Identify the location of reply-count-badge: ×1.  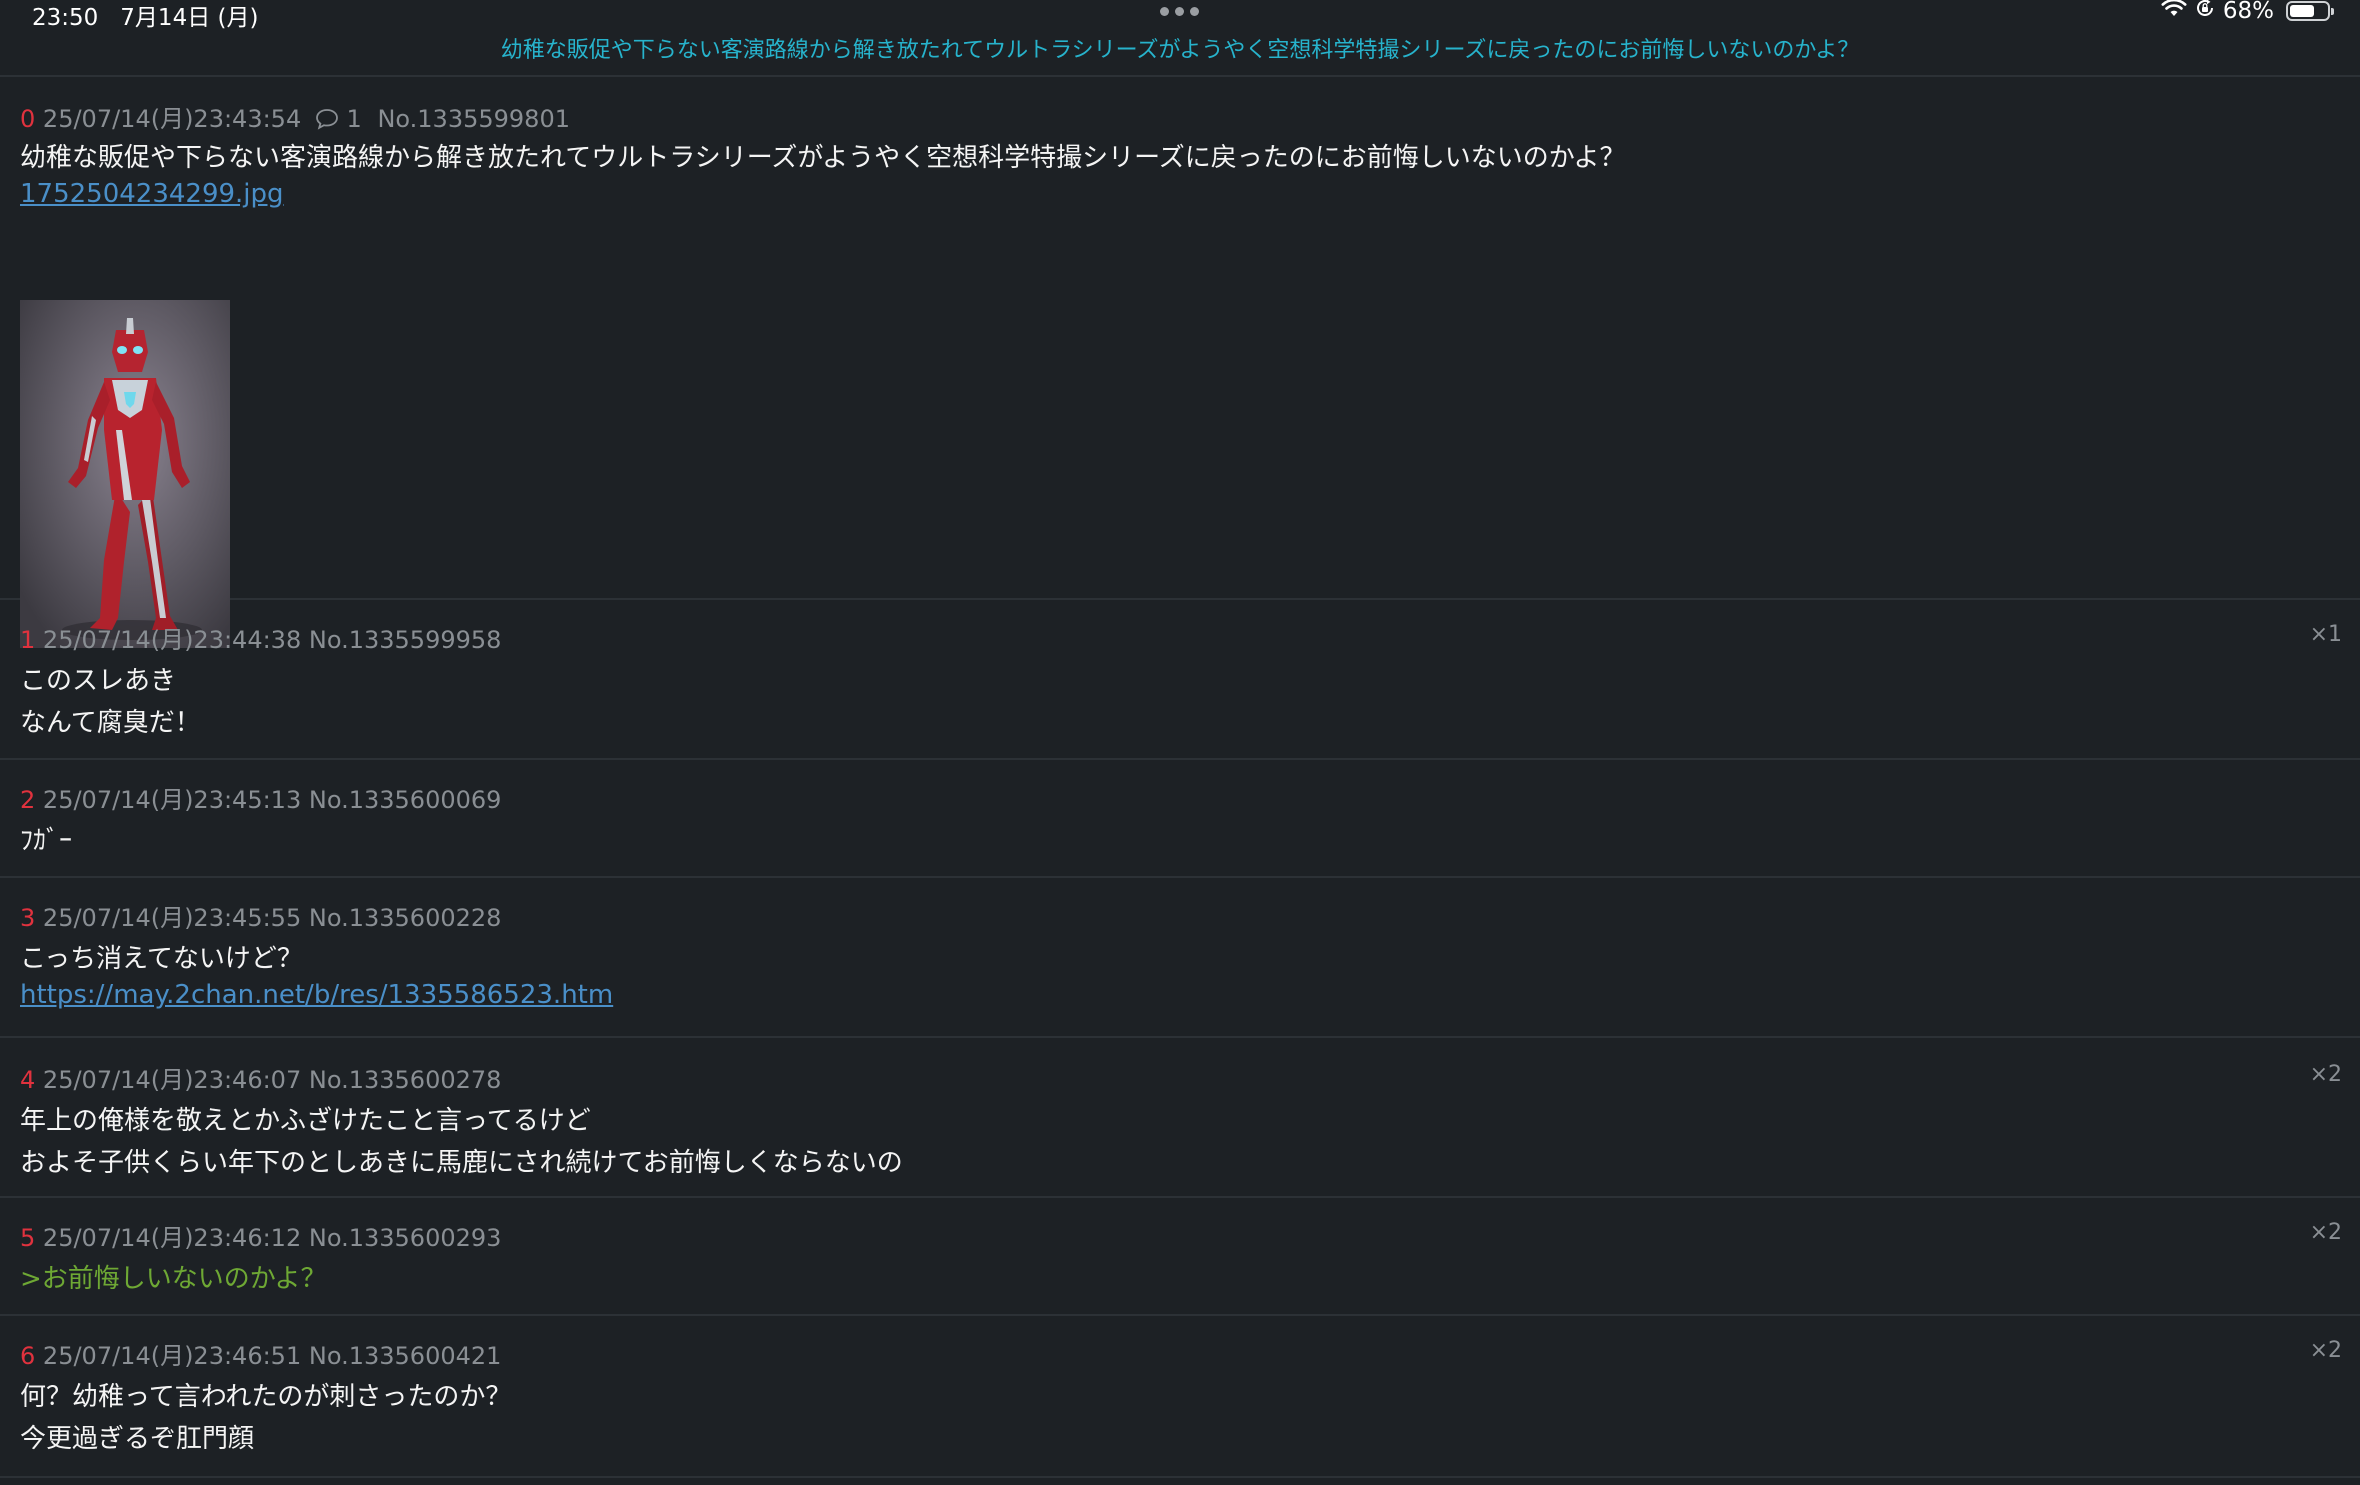
(2326, 634).